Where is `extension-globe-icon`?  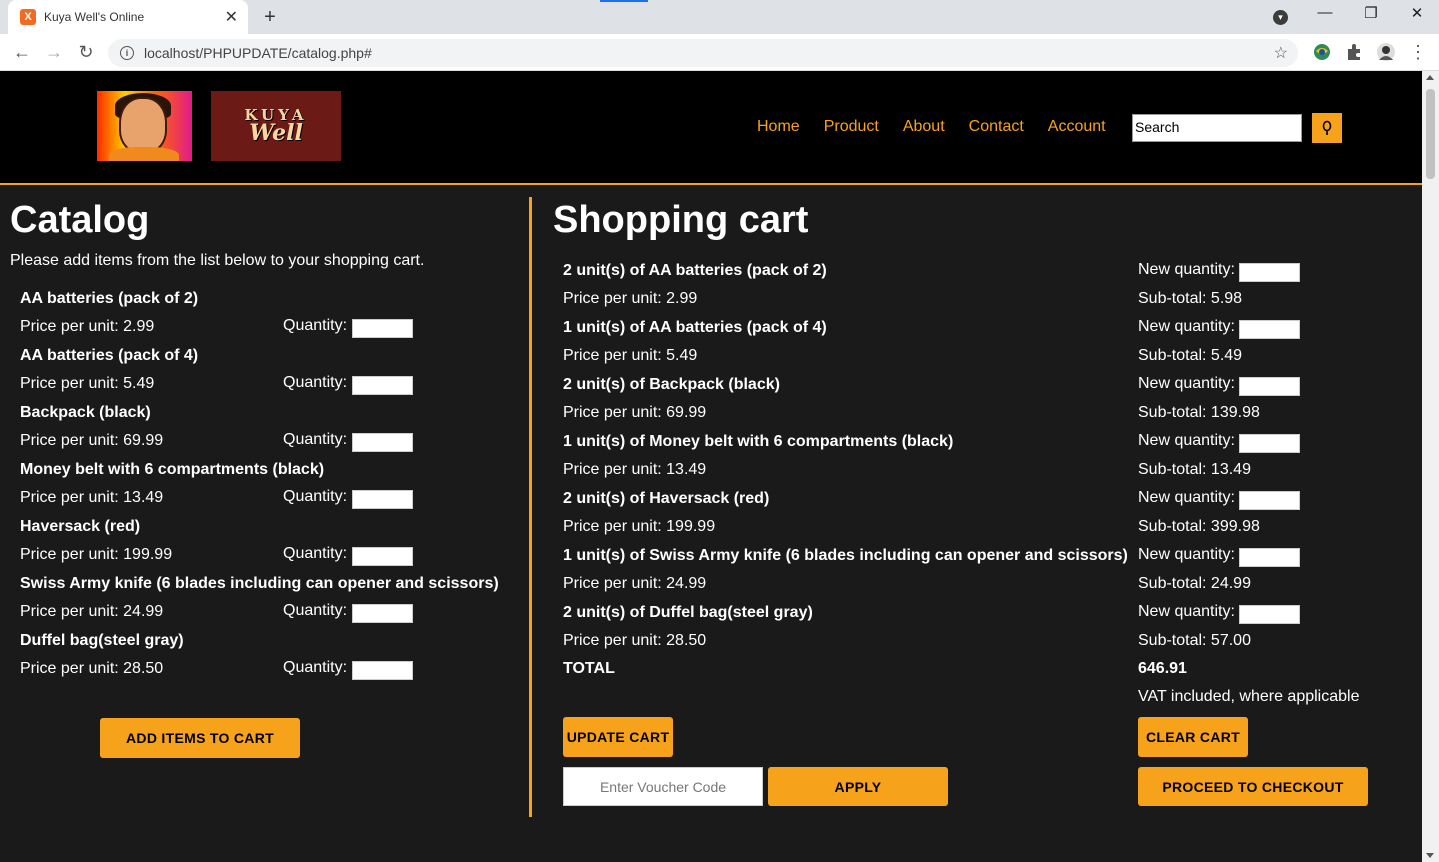 extension-globe-icon is located at coordinates (1322, 52).